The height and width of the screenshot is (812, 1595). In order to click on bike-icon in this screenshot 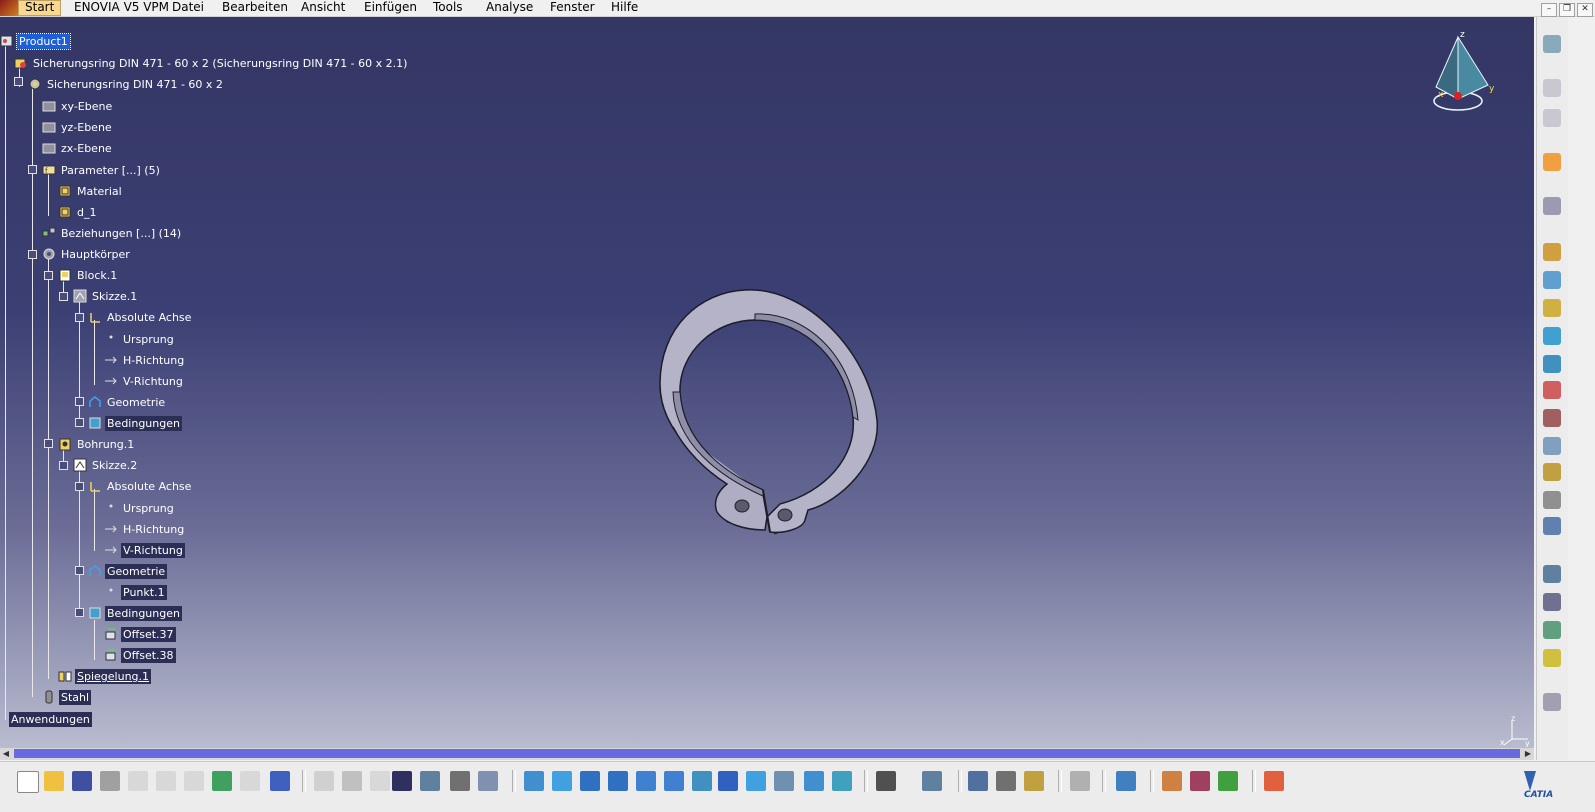, I will do `click(1552, 602)`.